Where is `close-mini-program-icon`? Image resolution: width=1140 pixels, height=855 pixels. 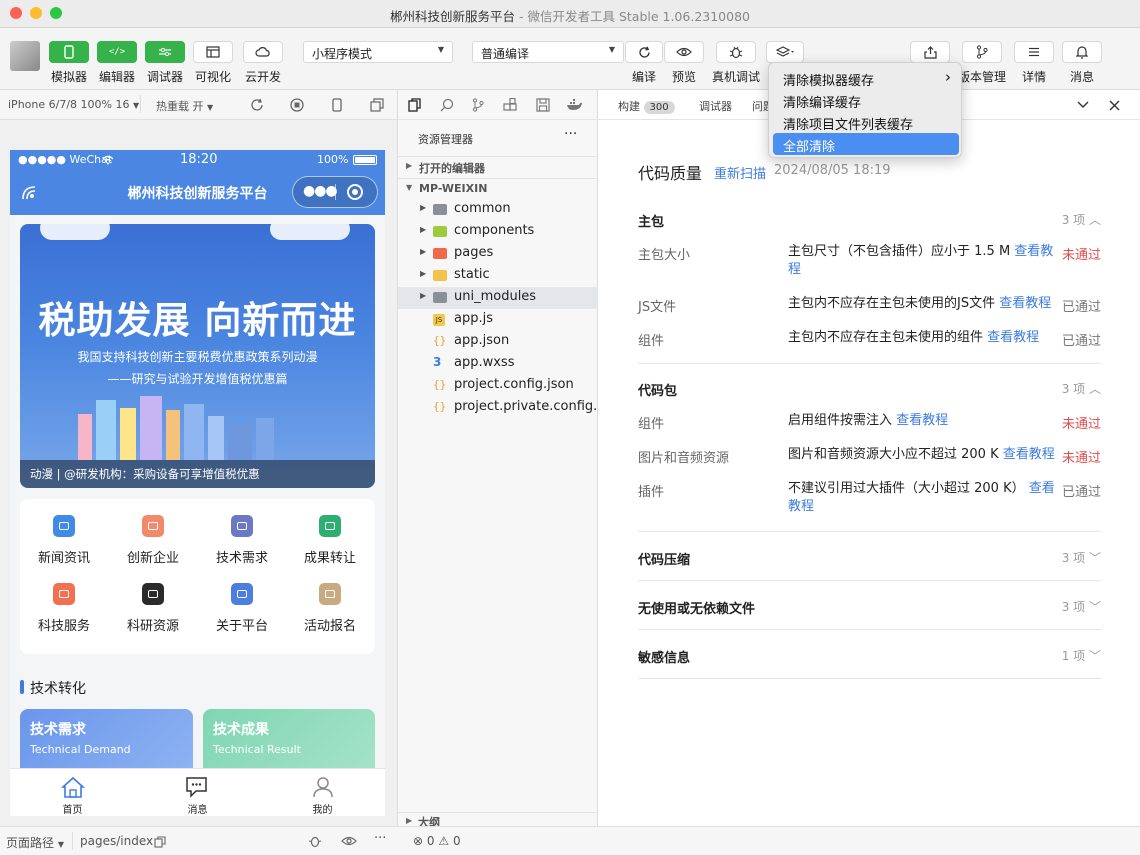
close-mini-program-icon is located at coordinates (355, 192).